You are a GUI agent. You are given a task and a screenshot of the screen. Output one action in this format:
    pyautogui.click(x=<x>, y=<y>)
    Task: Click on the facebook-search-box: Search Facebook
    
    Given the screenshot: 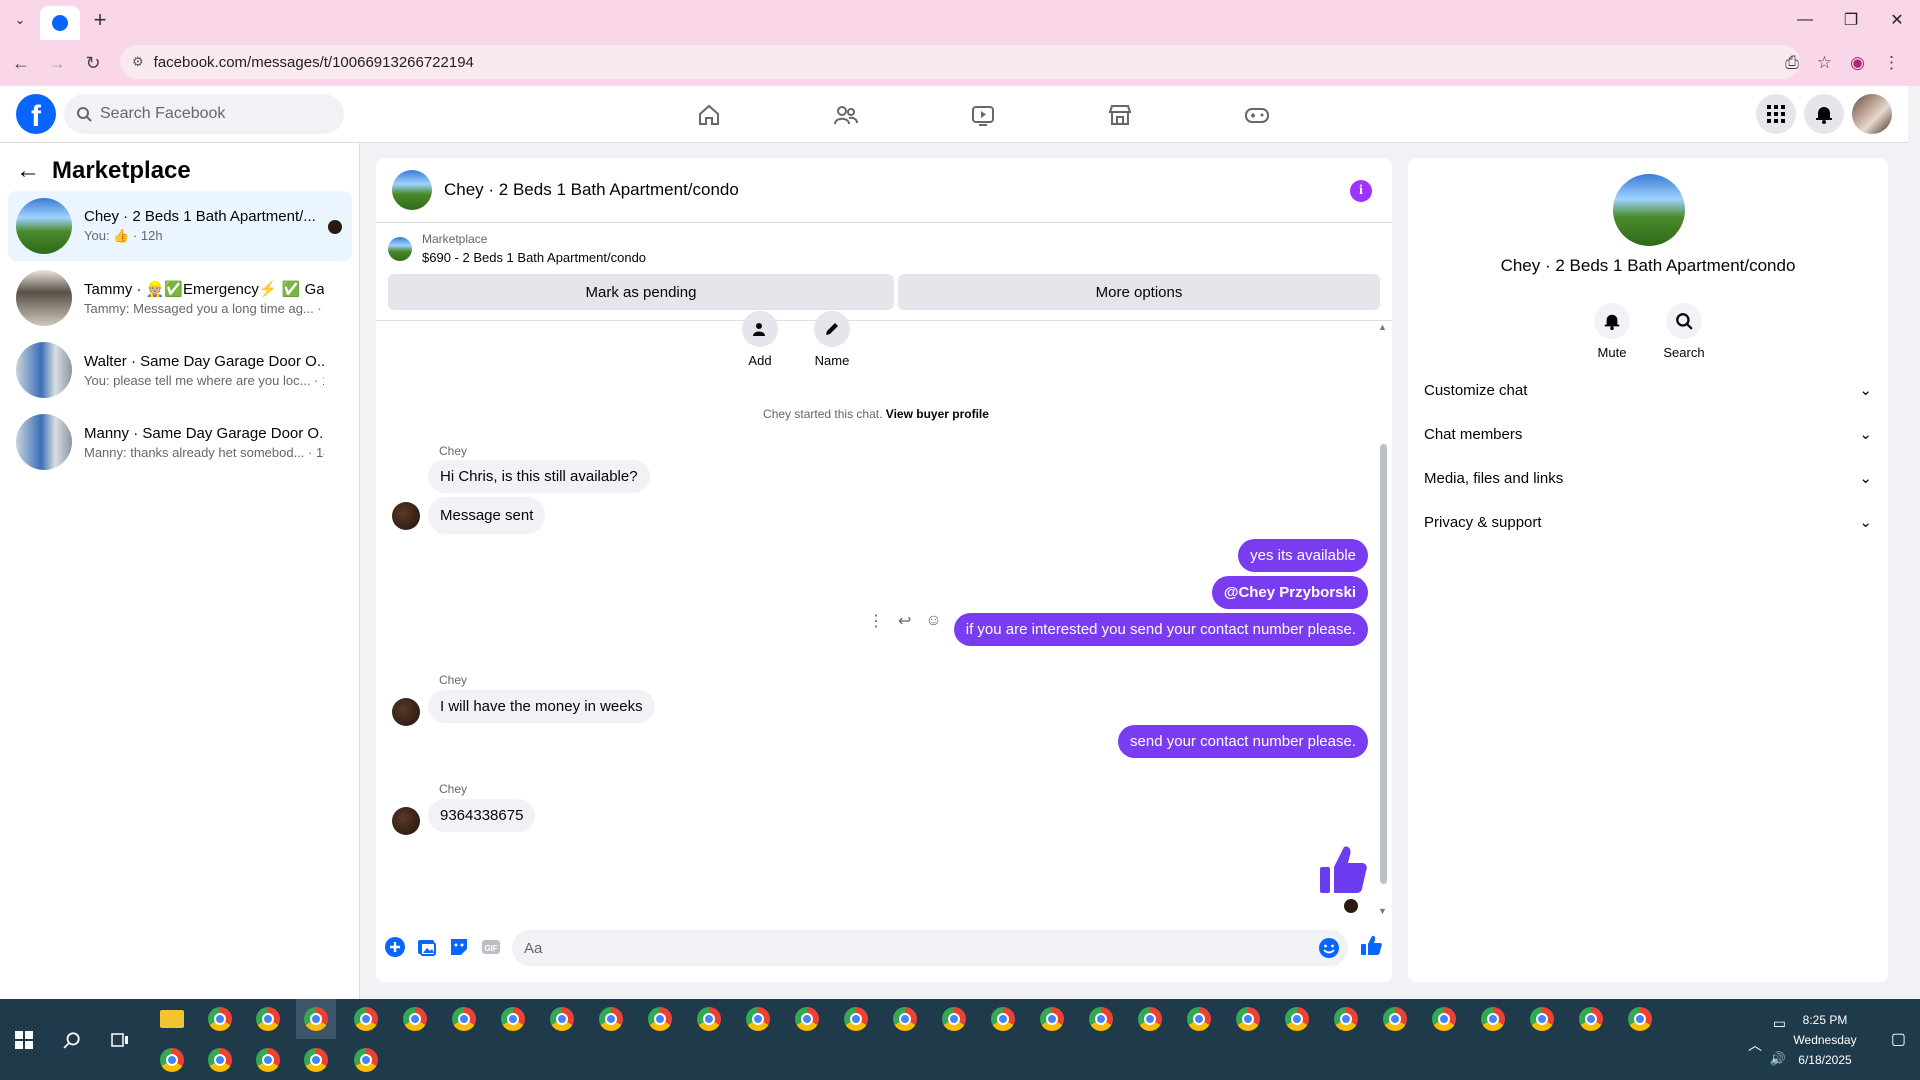 What is the action you would take?
    pyautogui.click(x=204, y=114)
    